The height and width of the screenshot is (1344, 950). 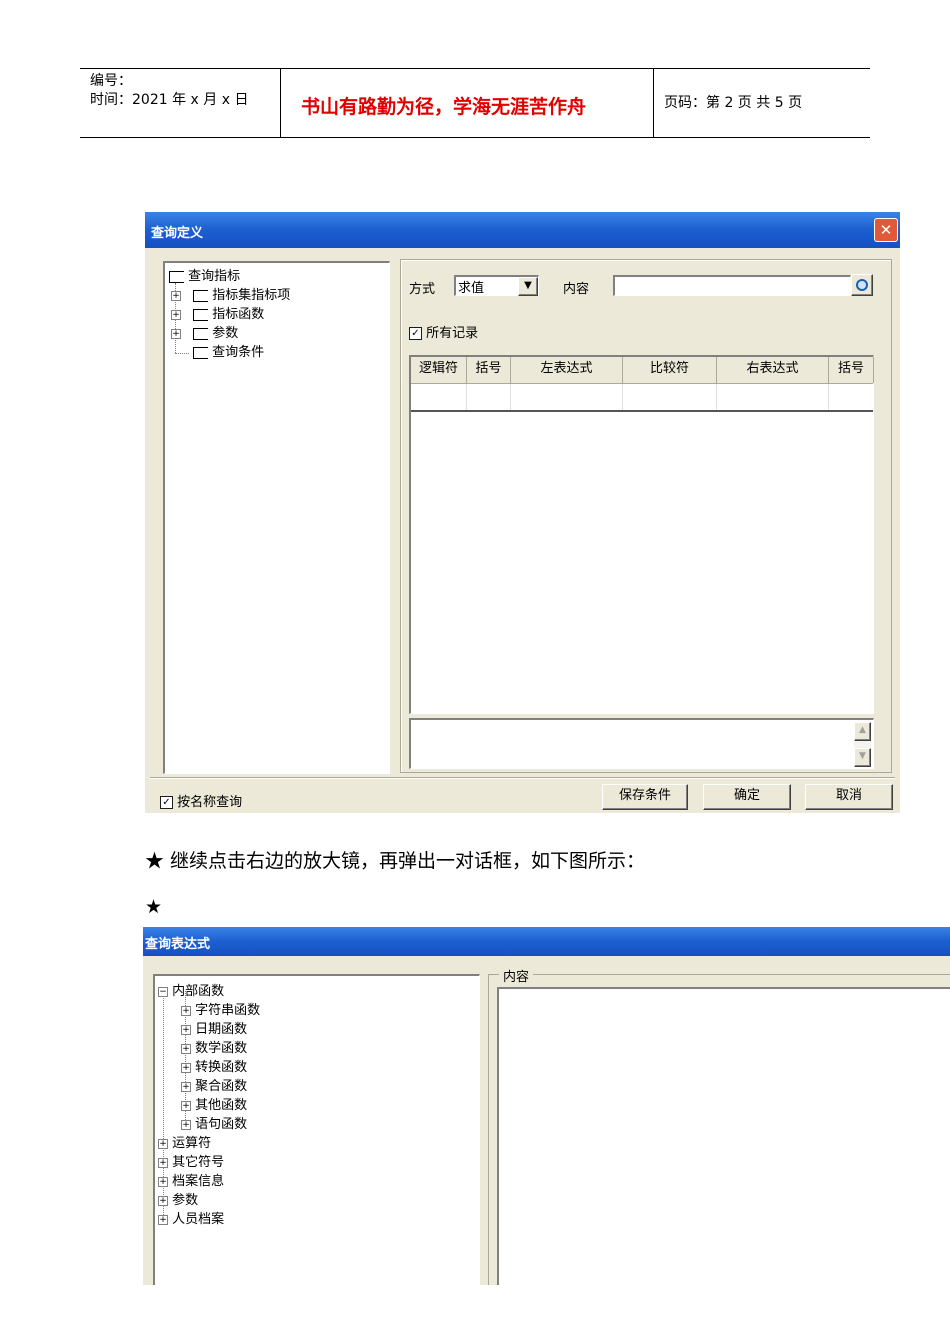 I want to click on tree-line, so click(x=182, y=354).